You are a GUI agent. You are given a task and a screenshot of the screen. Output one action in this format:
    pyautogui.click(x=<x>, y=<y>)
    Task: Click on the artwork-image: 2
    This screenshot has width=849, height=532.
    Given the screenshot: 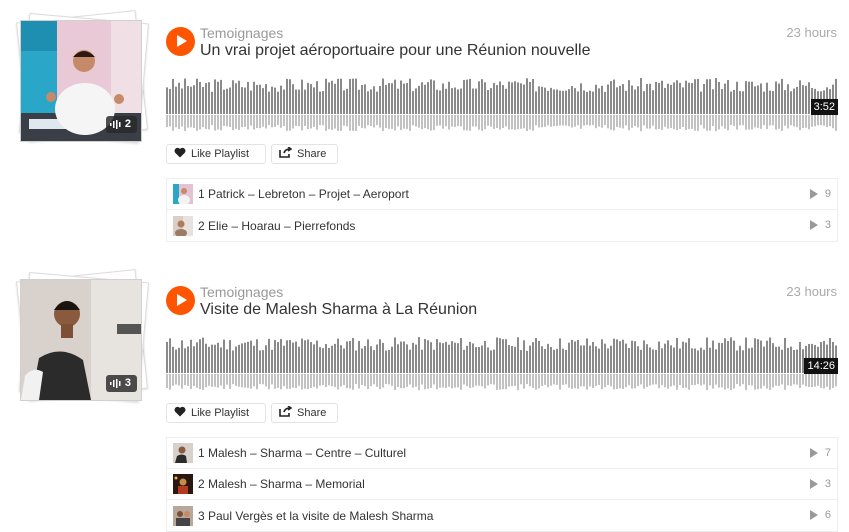 What is the action you would take?
    pyautogui.click(x=81, y=81)
    